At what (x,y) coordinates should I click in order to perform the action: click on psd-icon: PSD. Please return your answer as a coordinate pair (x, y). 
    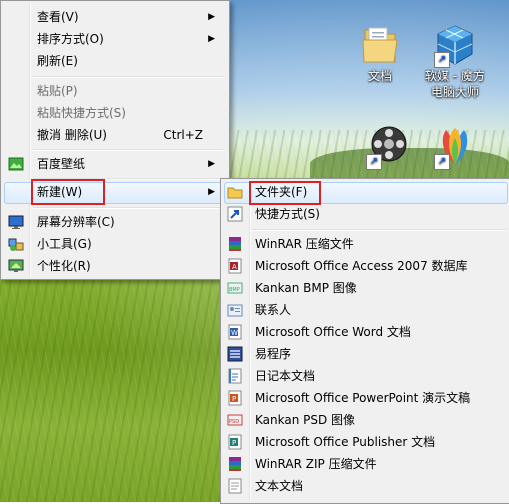
    Looking at the image, I should click on (235, 420).